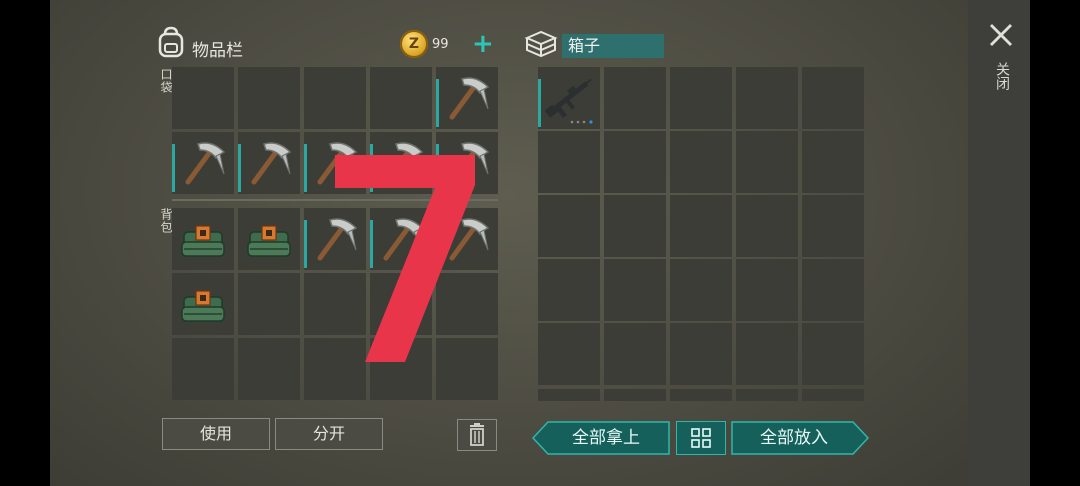 The image size is (1080, 486). What do you see at coordinates (405, 258) in the screenshot?
I see `overlay-number-seven: 7` at bounding box center [405, 258].